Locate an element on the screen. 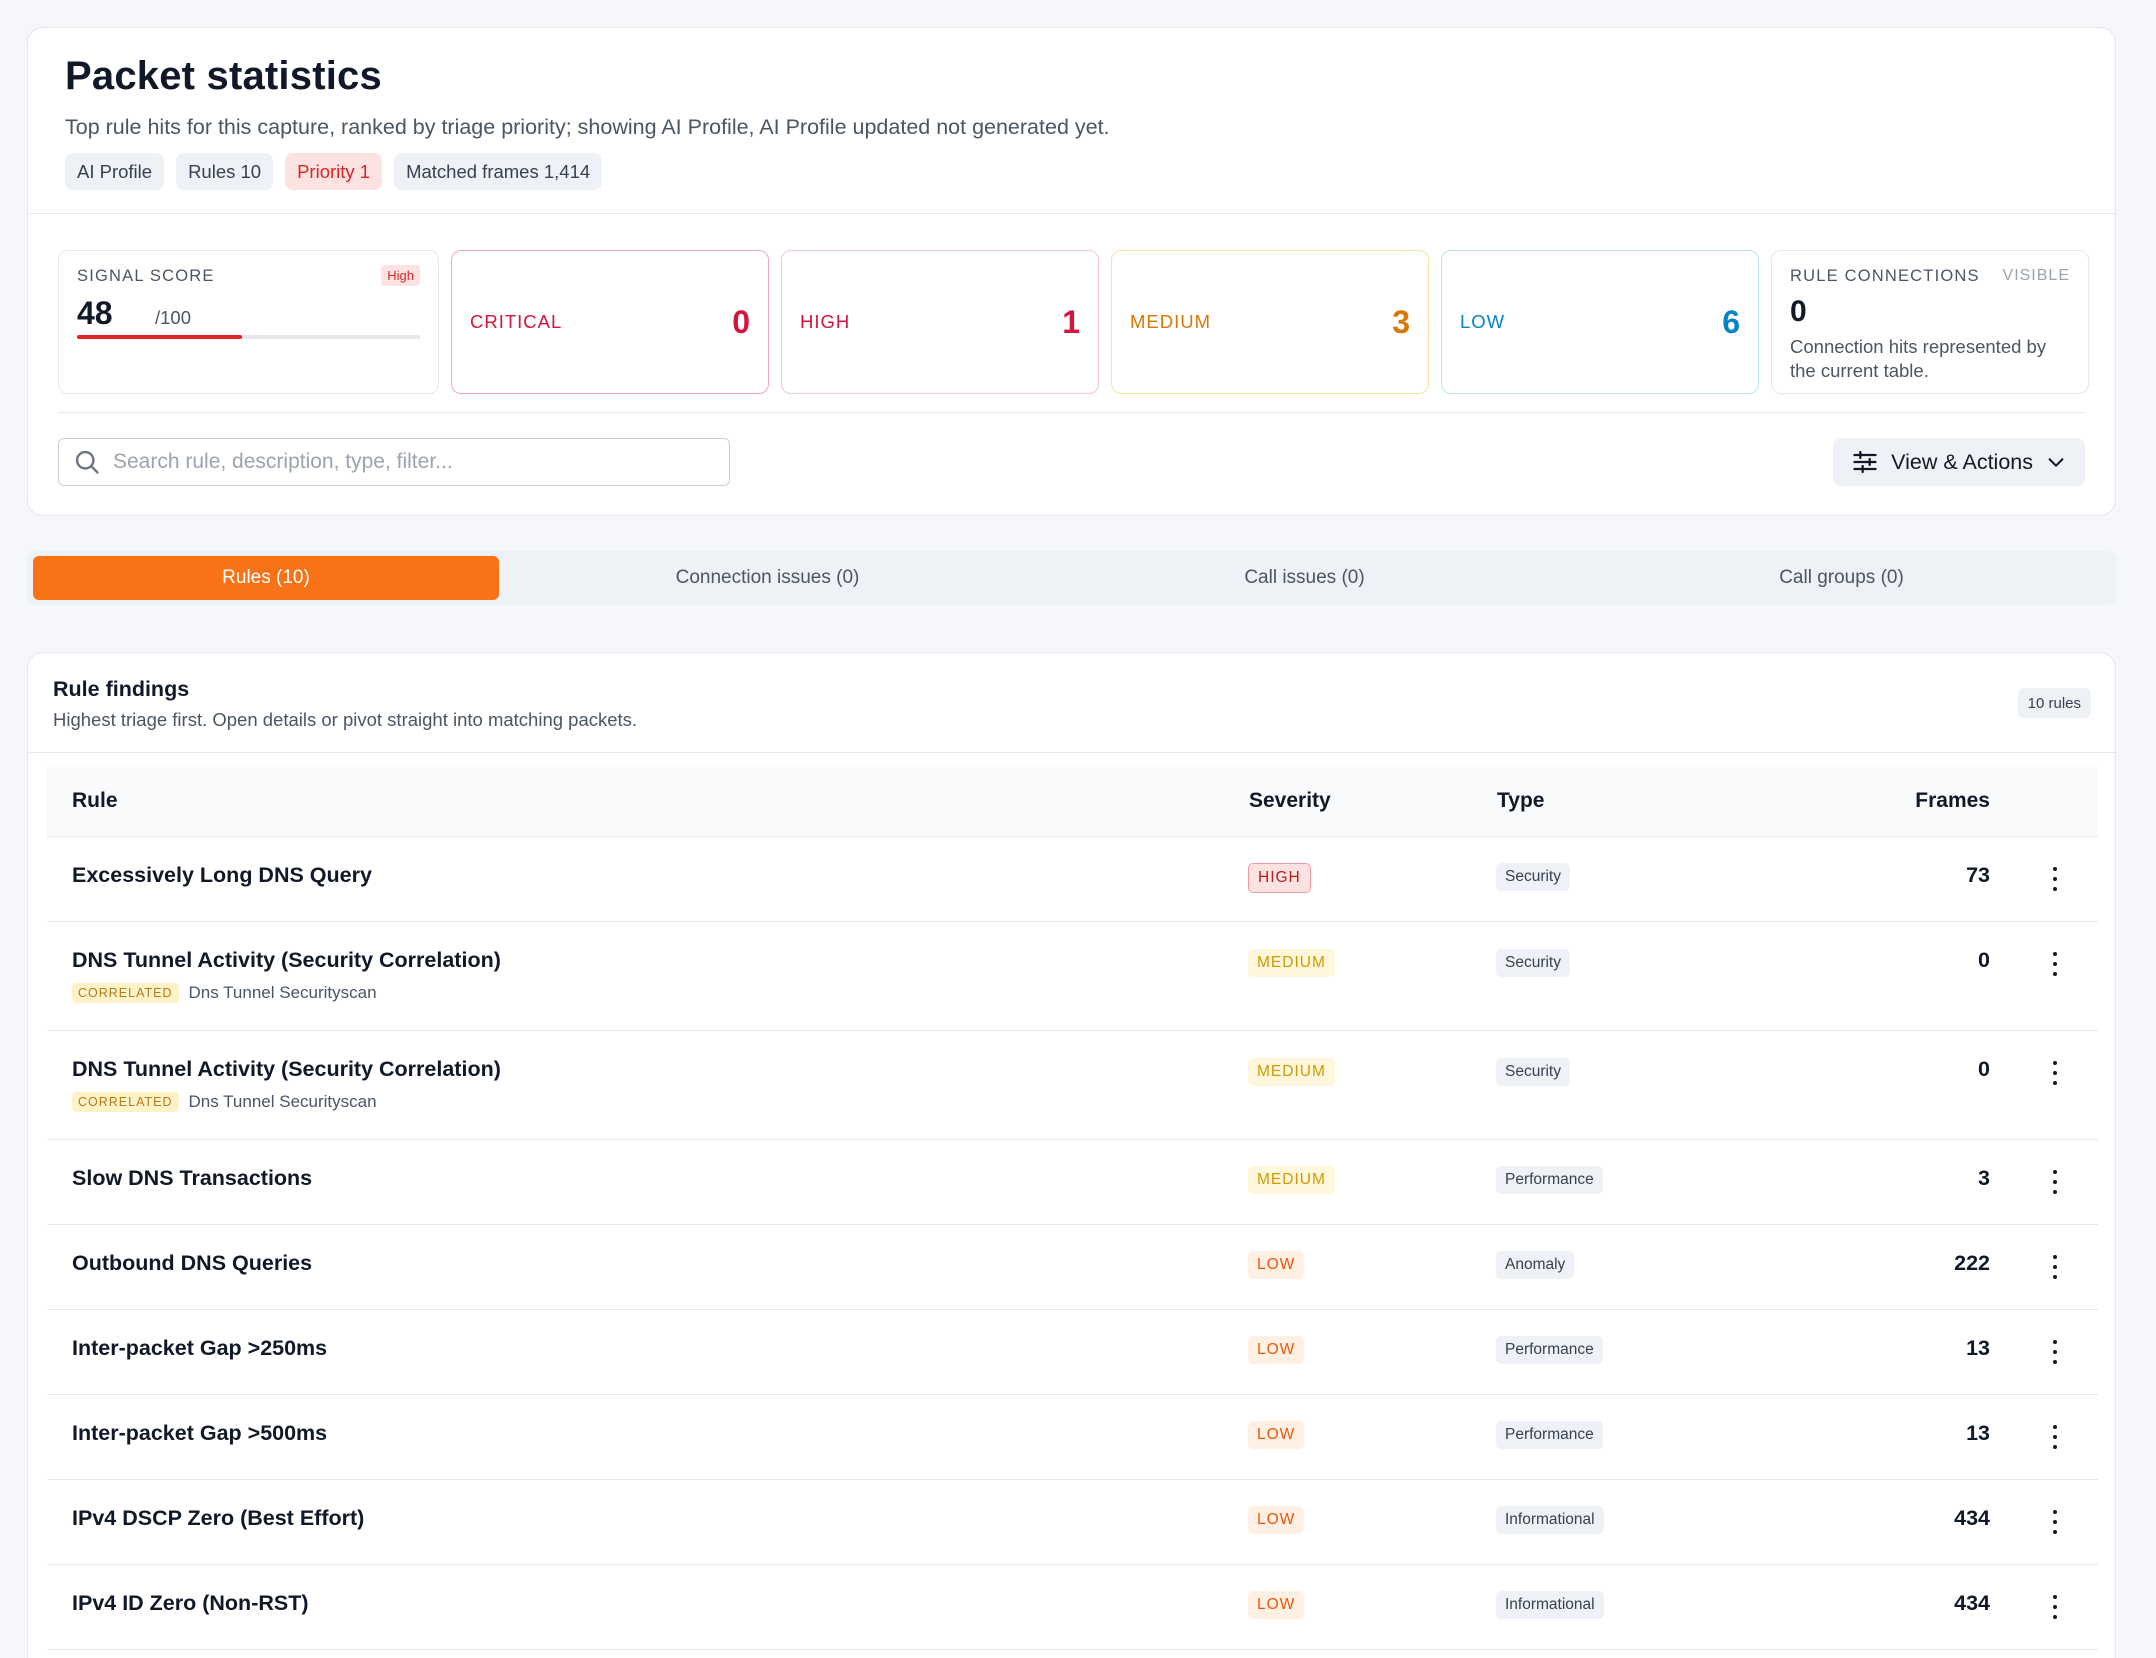 The image size is (2156, 1658). rule-name: Inter-packet Gap >500ms is located at coordinates (199, 1433).